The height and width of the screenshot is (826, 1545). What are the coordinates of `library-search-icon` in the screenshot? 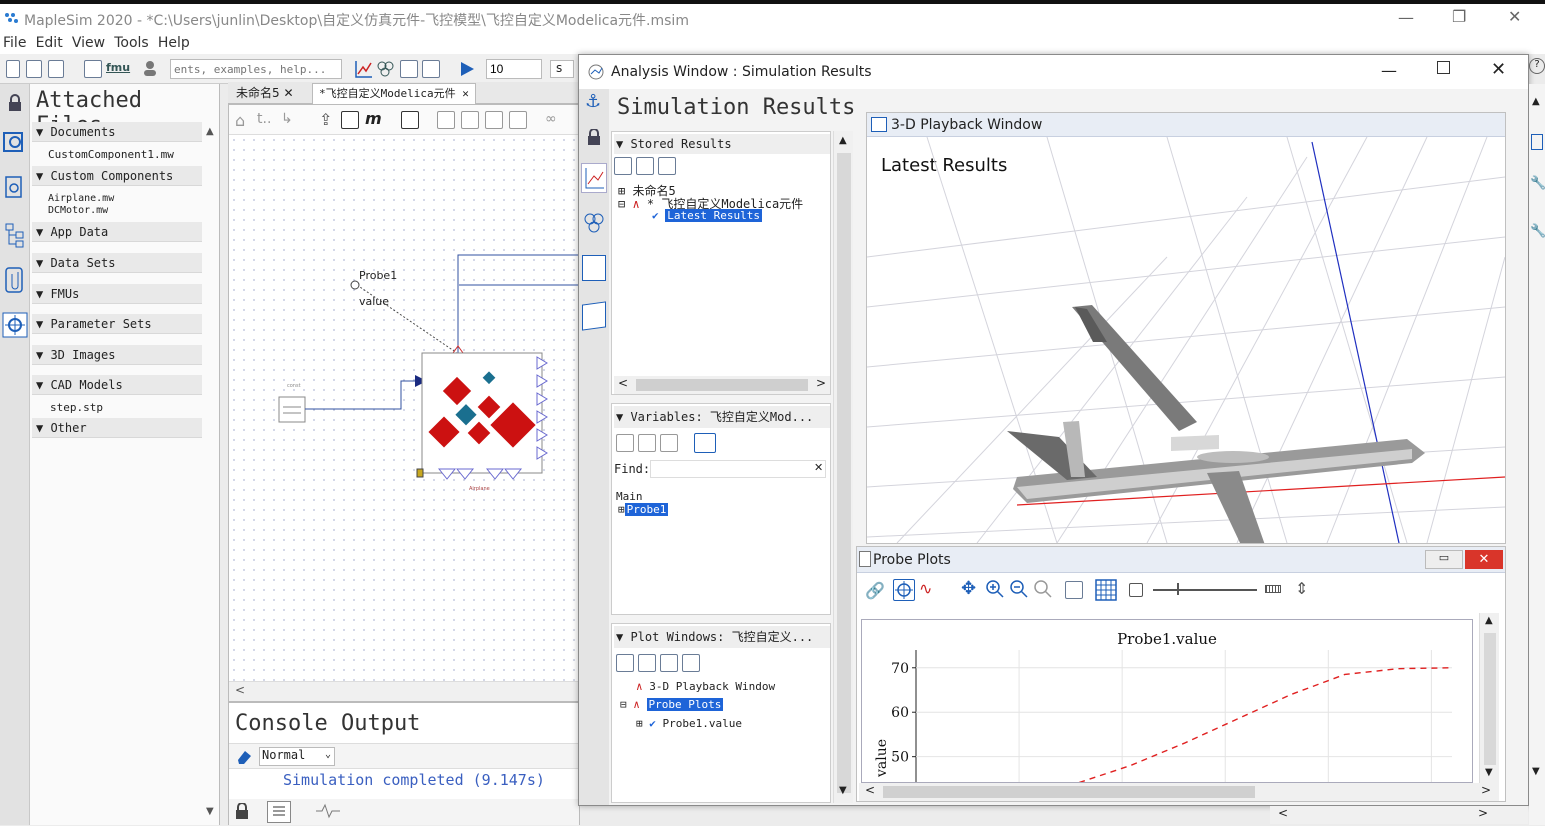 It's located at (15, 144).